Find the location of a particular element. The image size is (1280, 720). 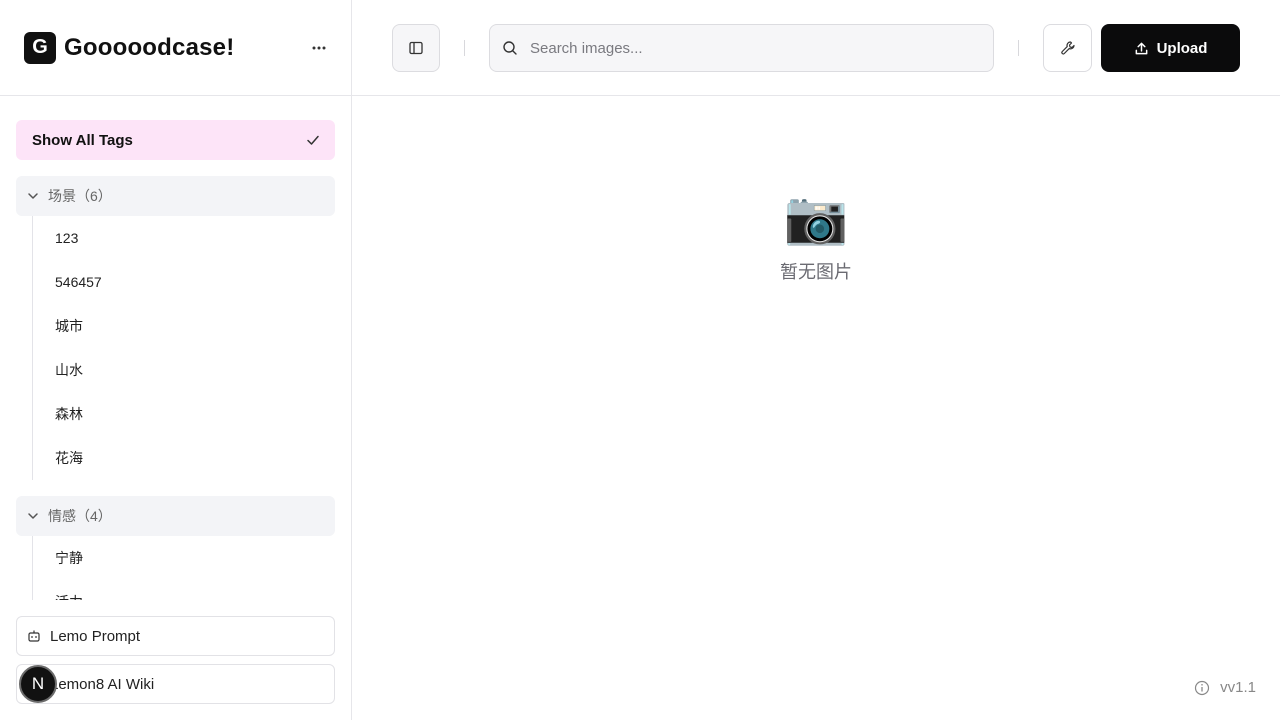

tag-group-title: 情感（4） is located at coordinates (80, 516).